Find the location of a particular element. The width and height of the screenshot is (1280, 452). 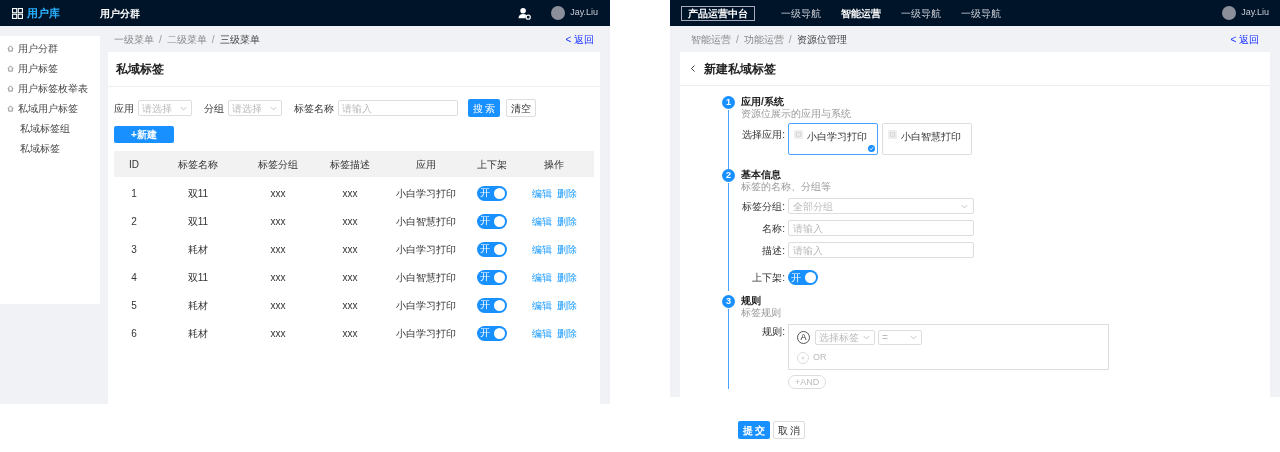

table-cell-text: 耗材 is located at coordinates (198, 333).